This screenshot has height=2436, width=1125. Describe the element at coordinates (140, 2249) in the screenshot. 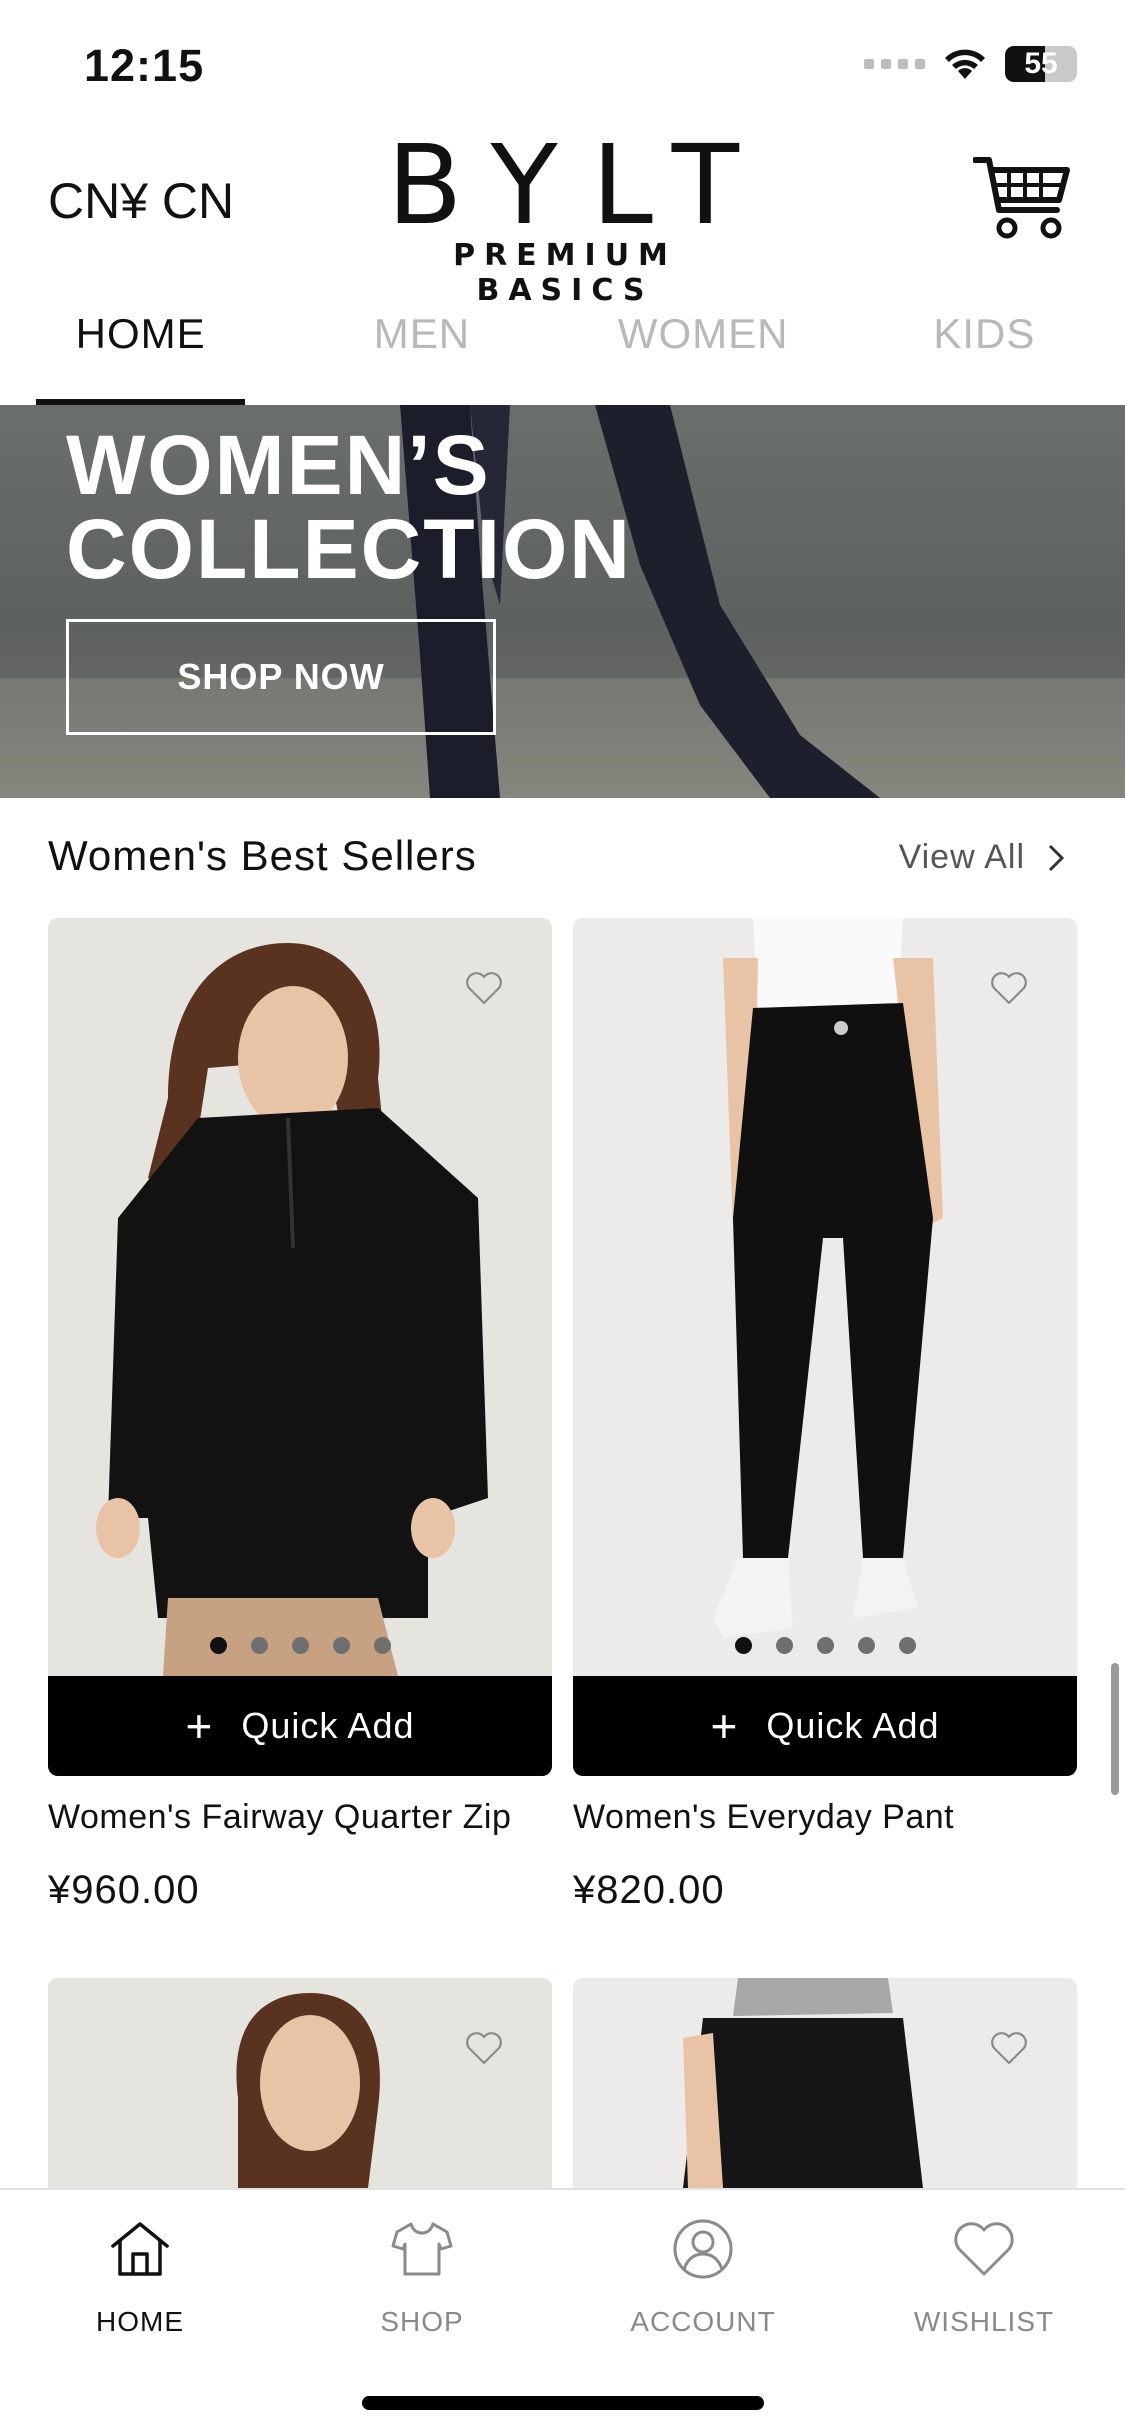

I see `home-icon` at that location.